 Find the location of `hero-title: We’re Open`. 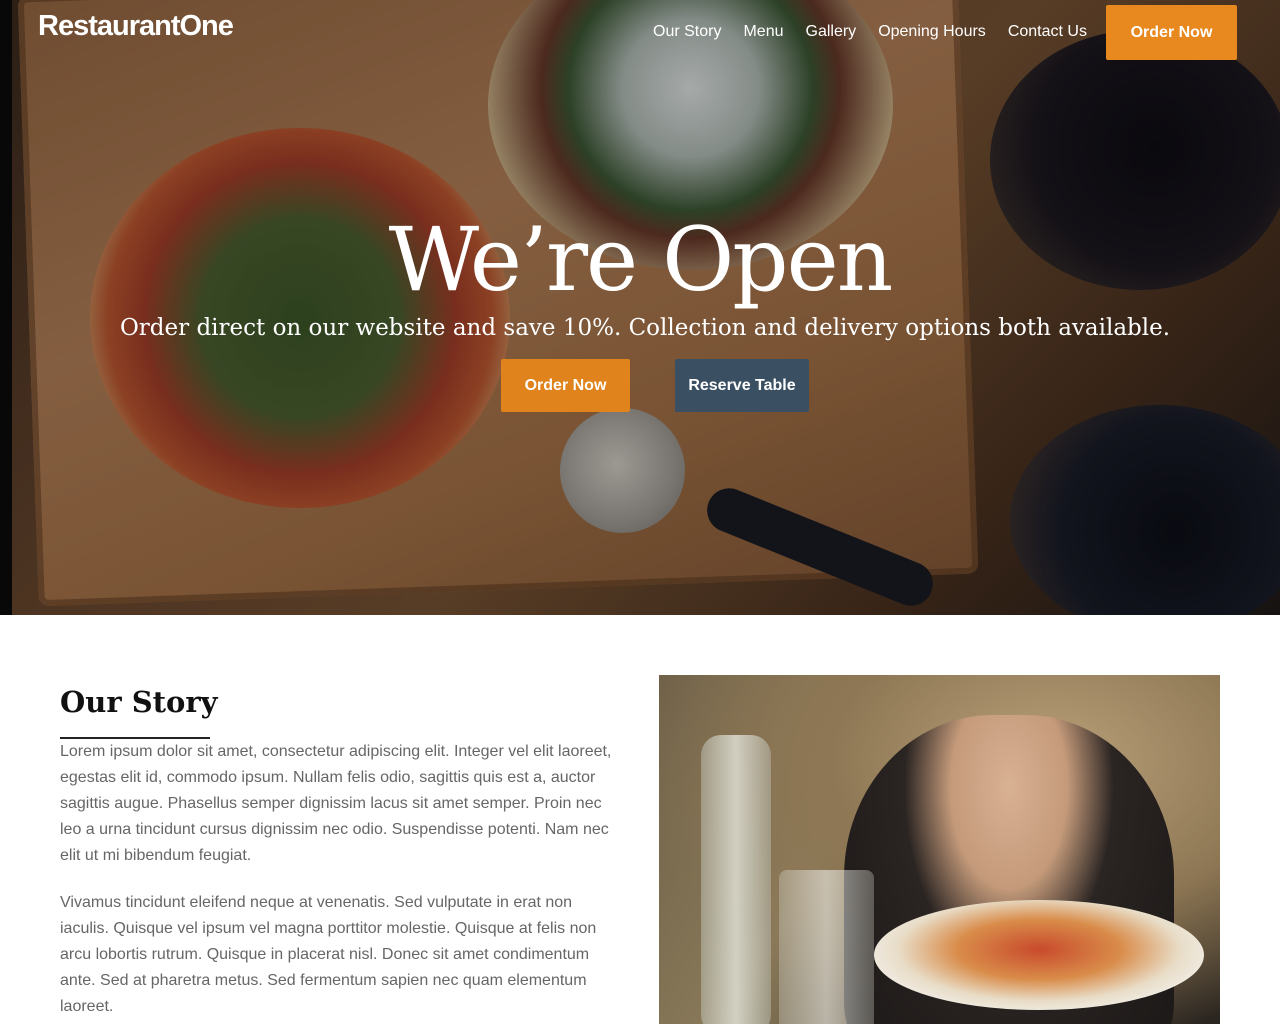

hero-title: We’re Open is located at coordinates (641, 259).